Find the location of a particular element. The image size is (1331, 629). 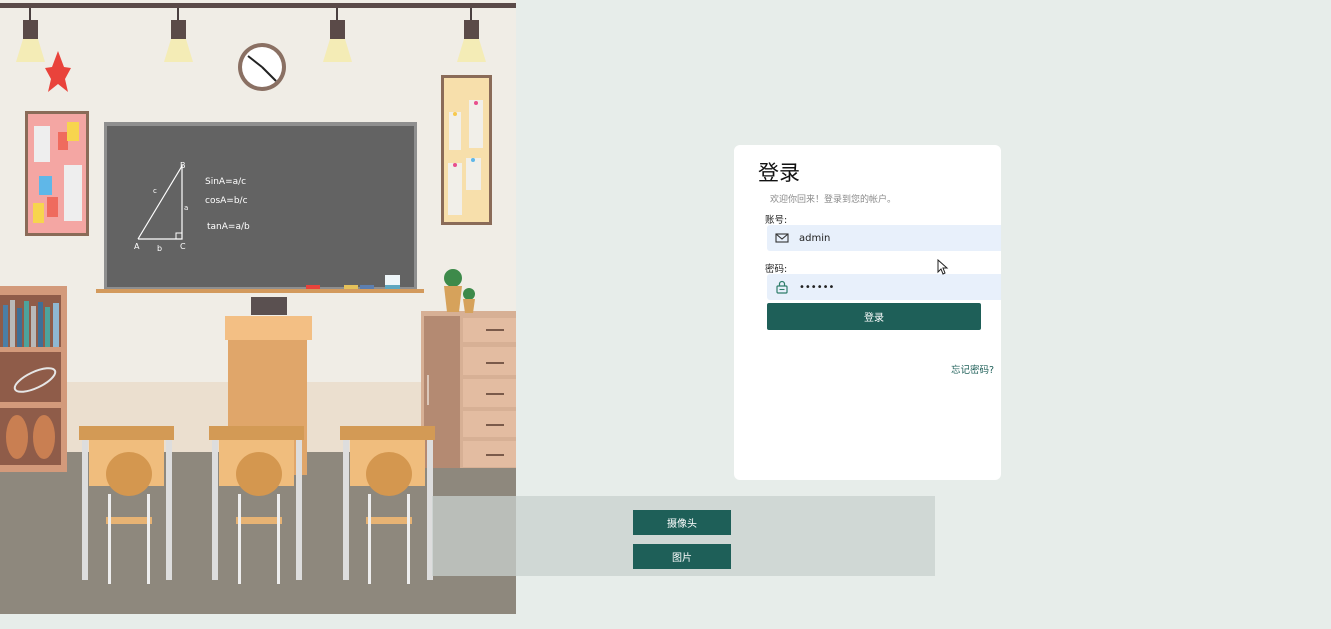

bookshelf is located at coordinates (33, 379).